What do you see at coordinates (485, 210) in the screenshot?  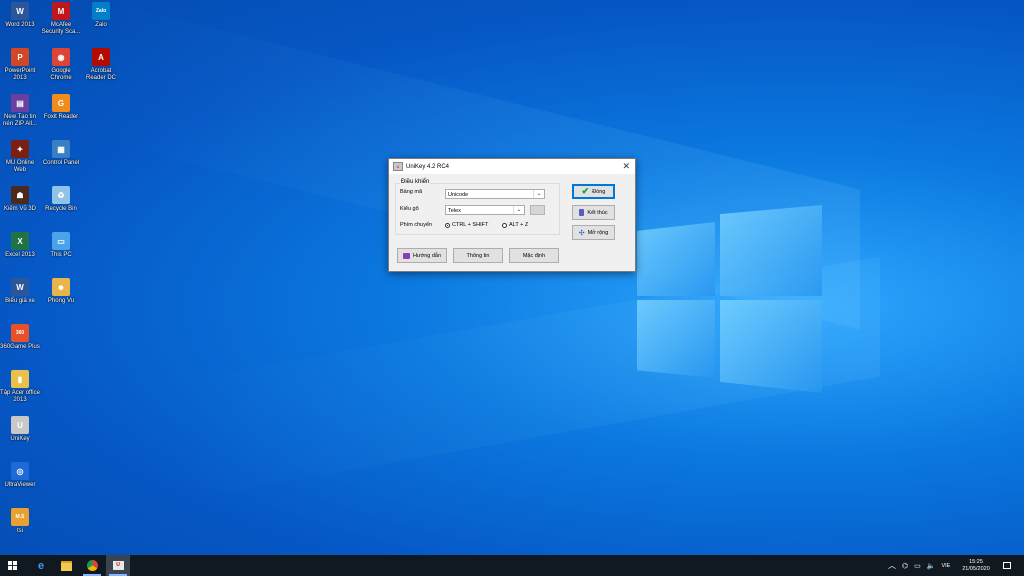 I see `kieu-go-select: Telex ⌄` at bounding box center [485, 210].